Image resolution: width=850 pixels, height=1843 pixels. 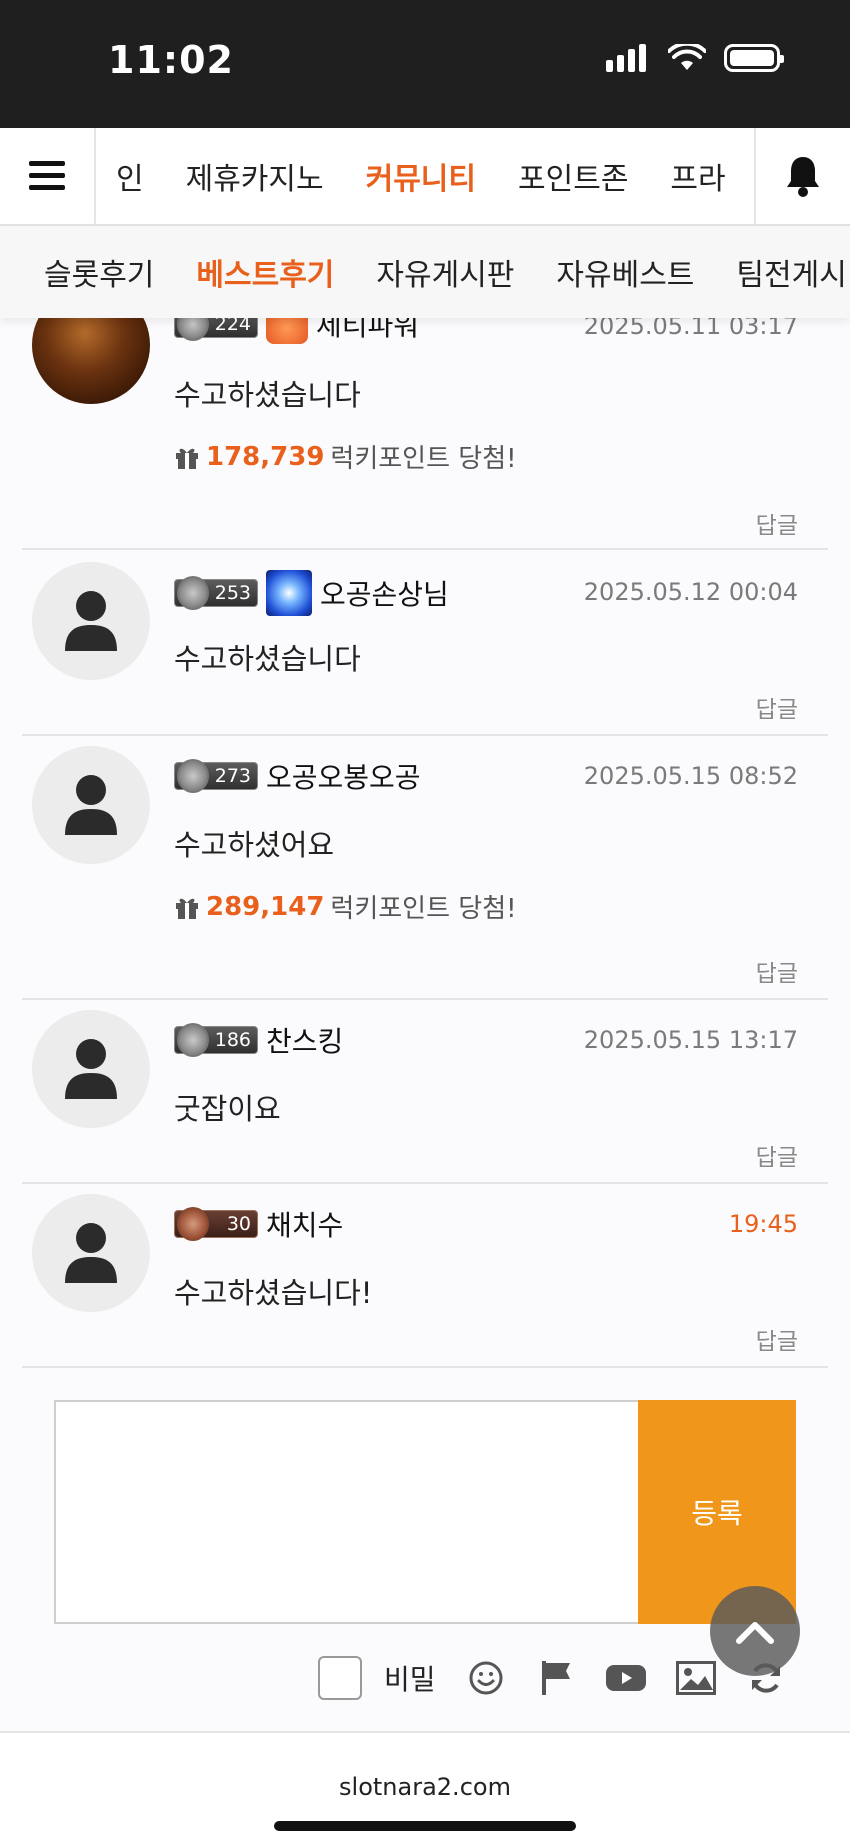 I want to click on browser-address-bar: slotnara2.com, so click(x=425, y=1787).